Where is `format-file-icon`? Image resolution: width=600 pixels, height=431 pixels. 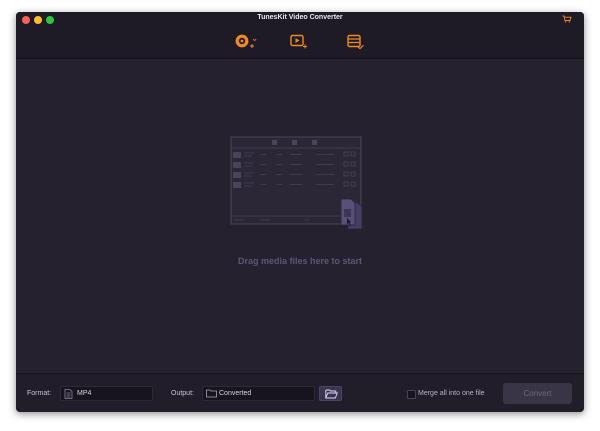 format-file-icon is located at coordinates (68, 394).